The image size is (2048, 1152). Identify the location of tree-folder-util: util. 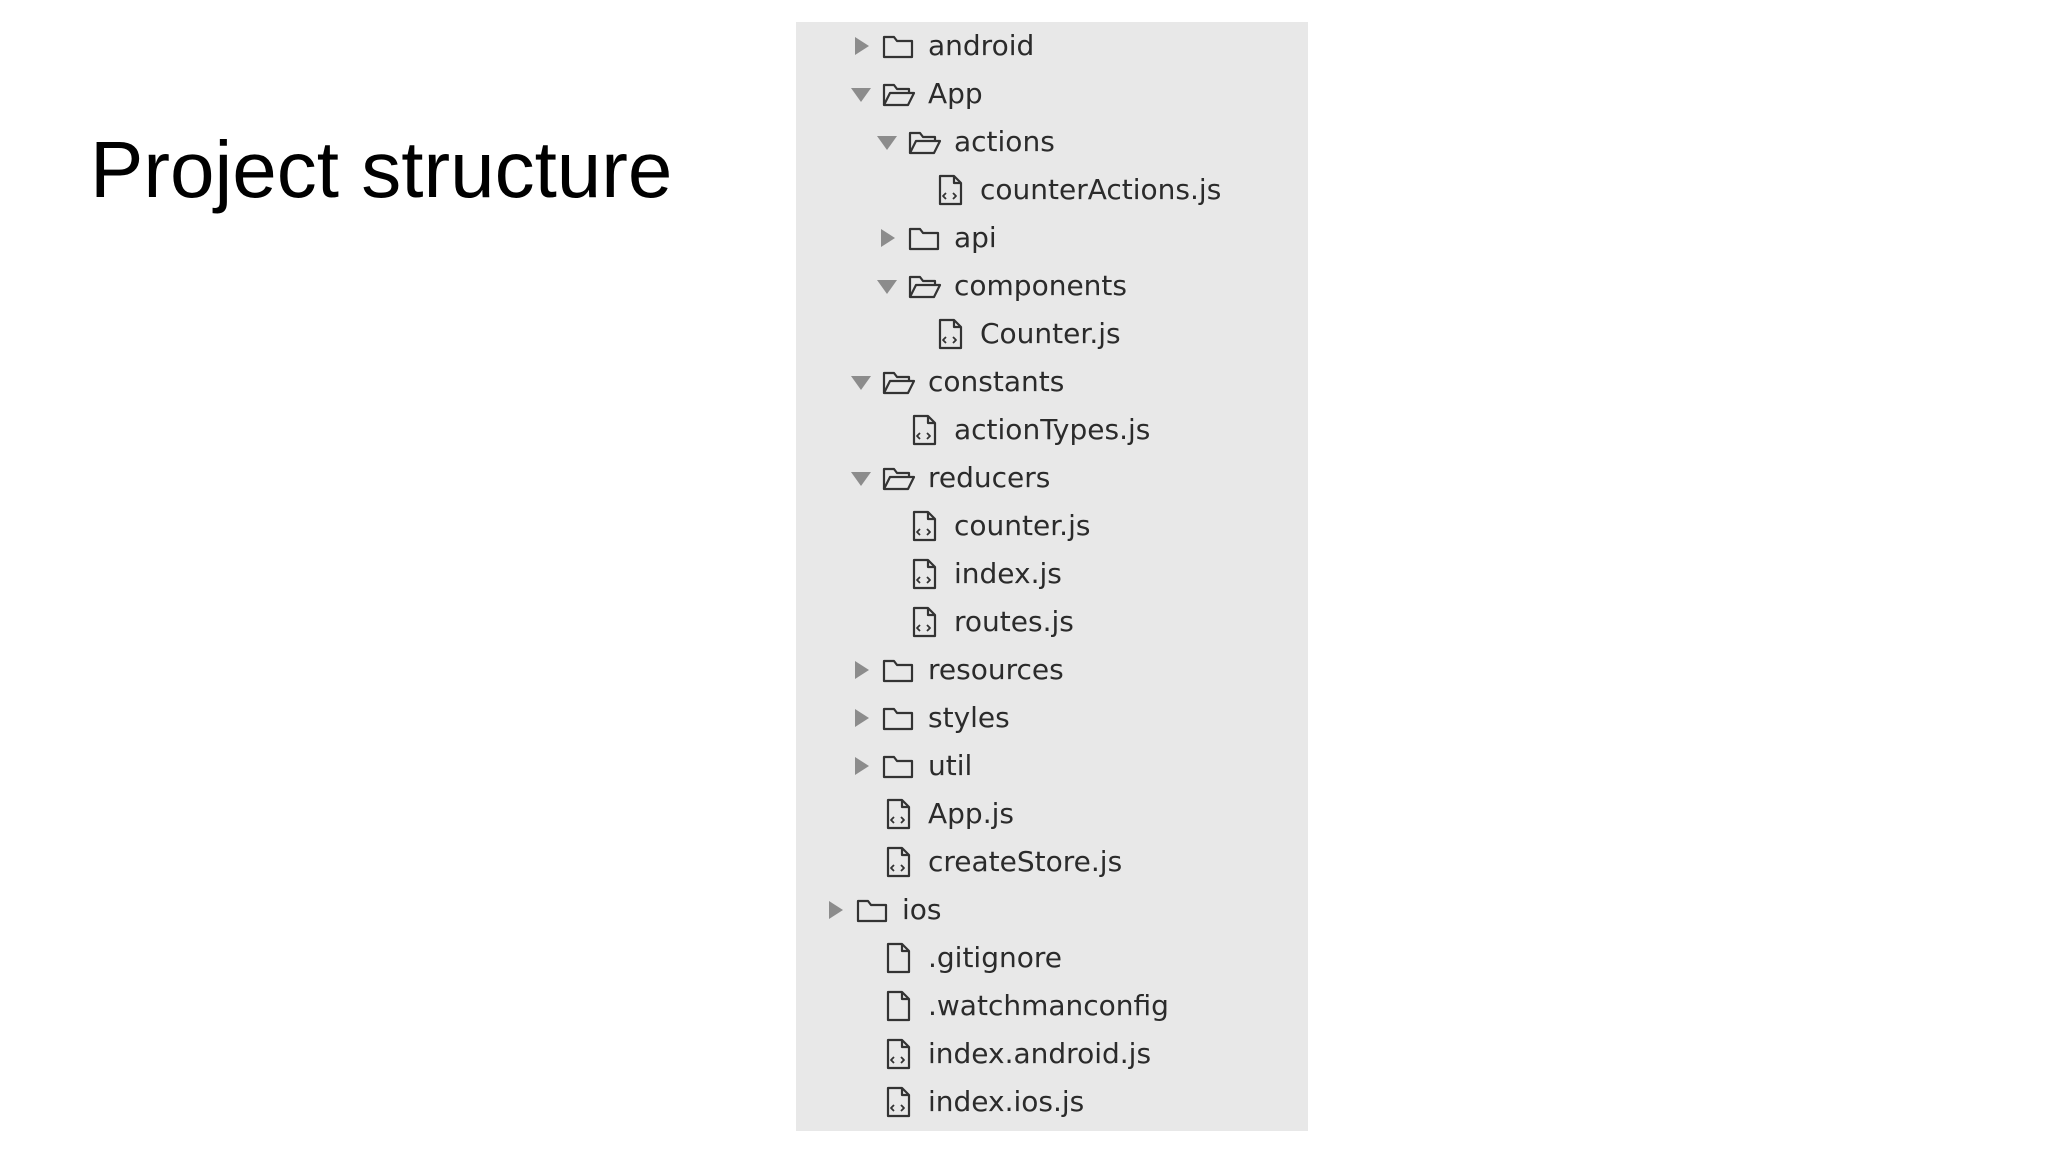
(909, 766).